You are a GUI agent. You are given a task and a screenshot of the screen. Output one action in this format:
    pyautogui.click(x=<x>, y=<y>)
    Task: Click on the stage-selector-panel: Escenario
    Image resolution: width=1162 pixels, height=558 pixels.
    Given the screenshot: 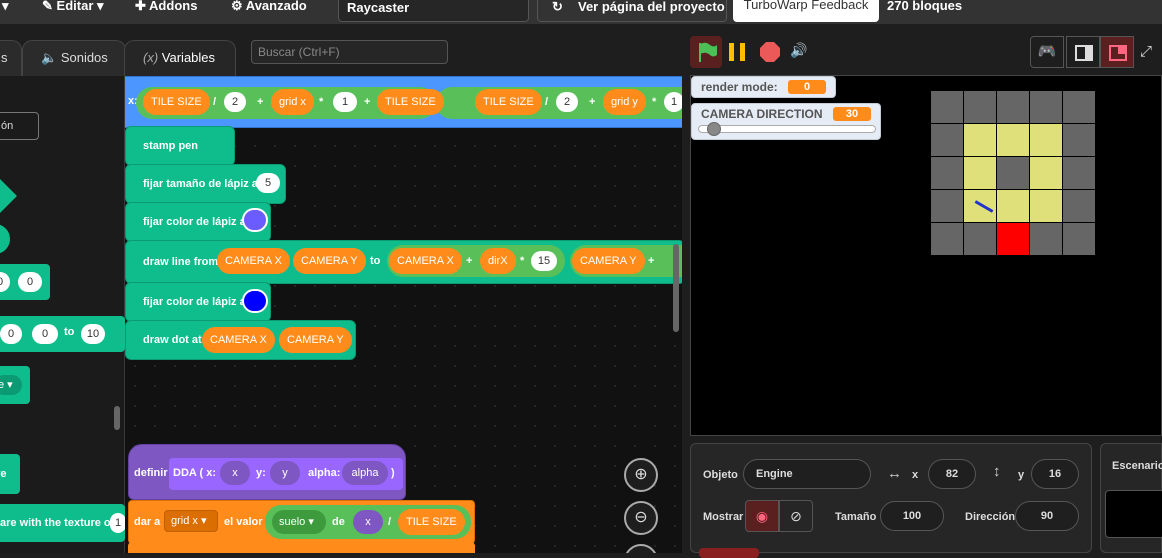 What is the action you would take?
    pyautogui.click(x=1131, y=498)
    